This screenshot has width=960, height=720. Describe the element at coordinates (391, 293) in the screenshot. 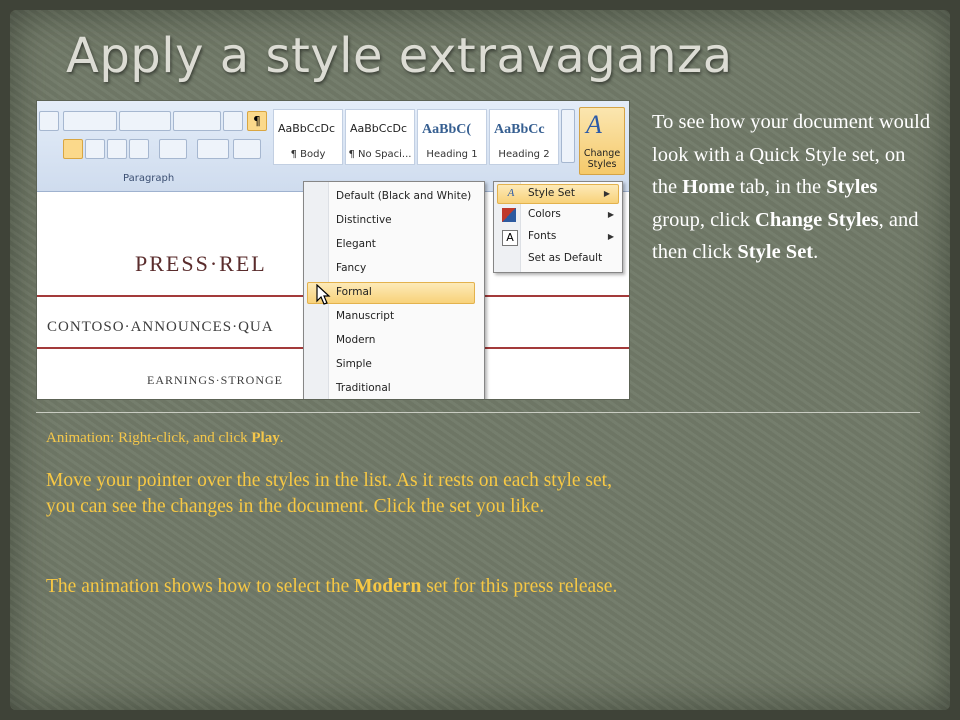

I see `menu-item-formal: Formal` at that location.